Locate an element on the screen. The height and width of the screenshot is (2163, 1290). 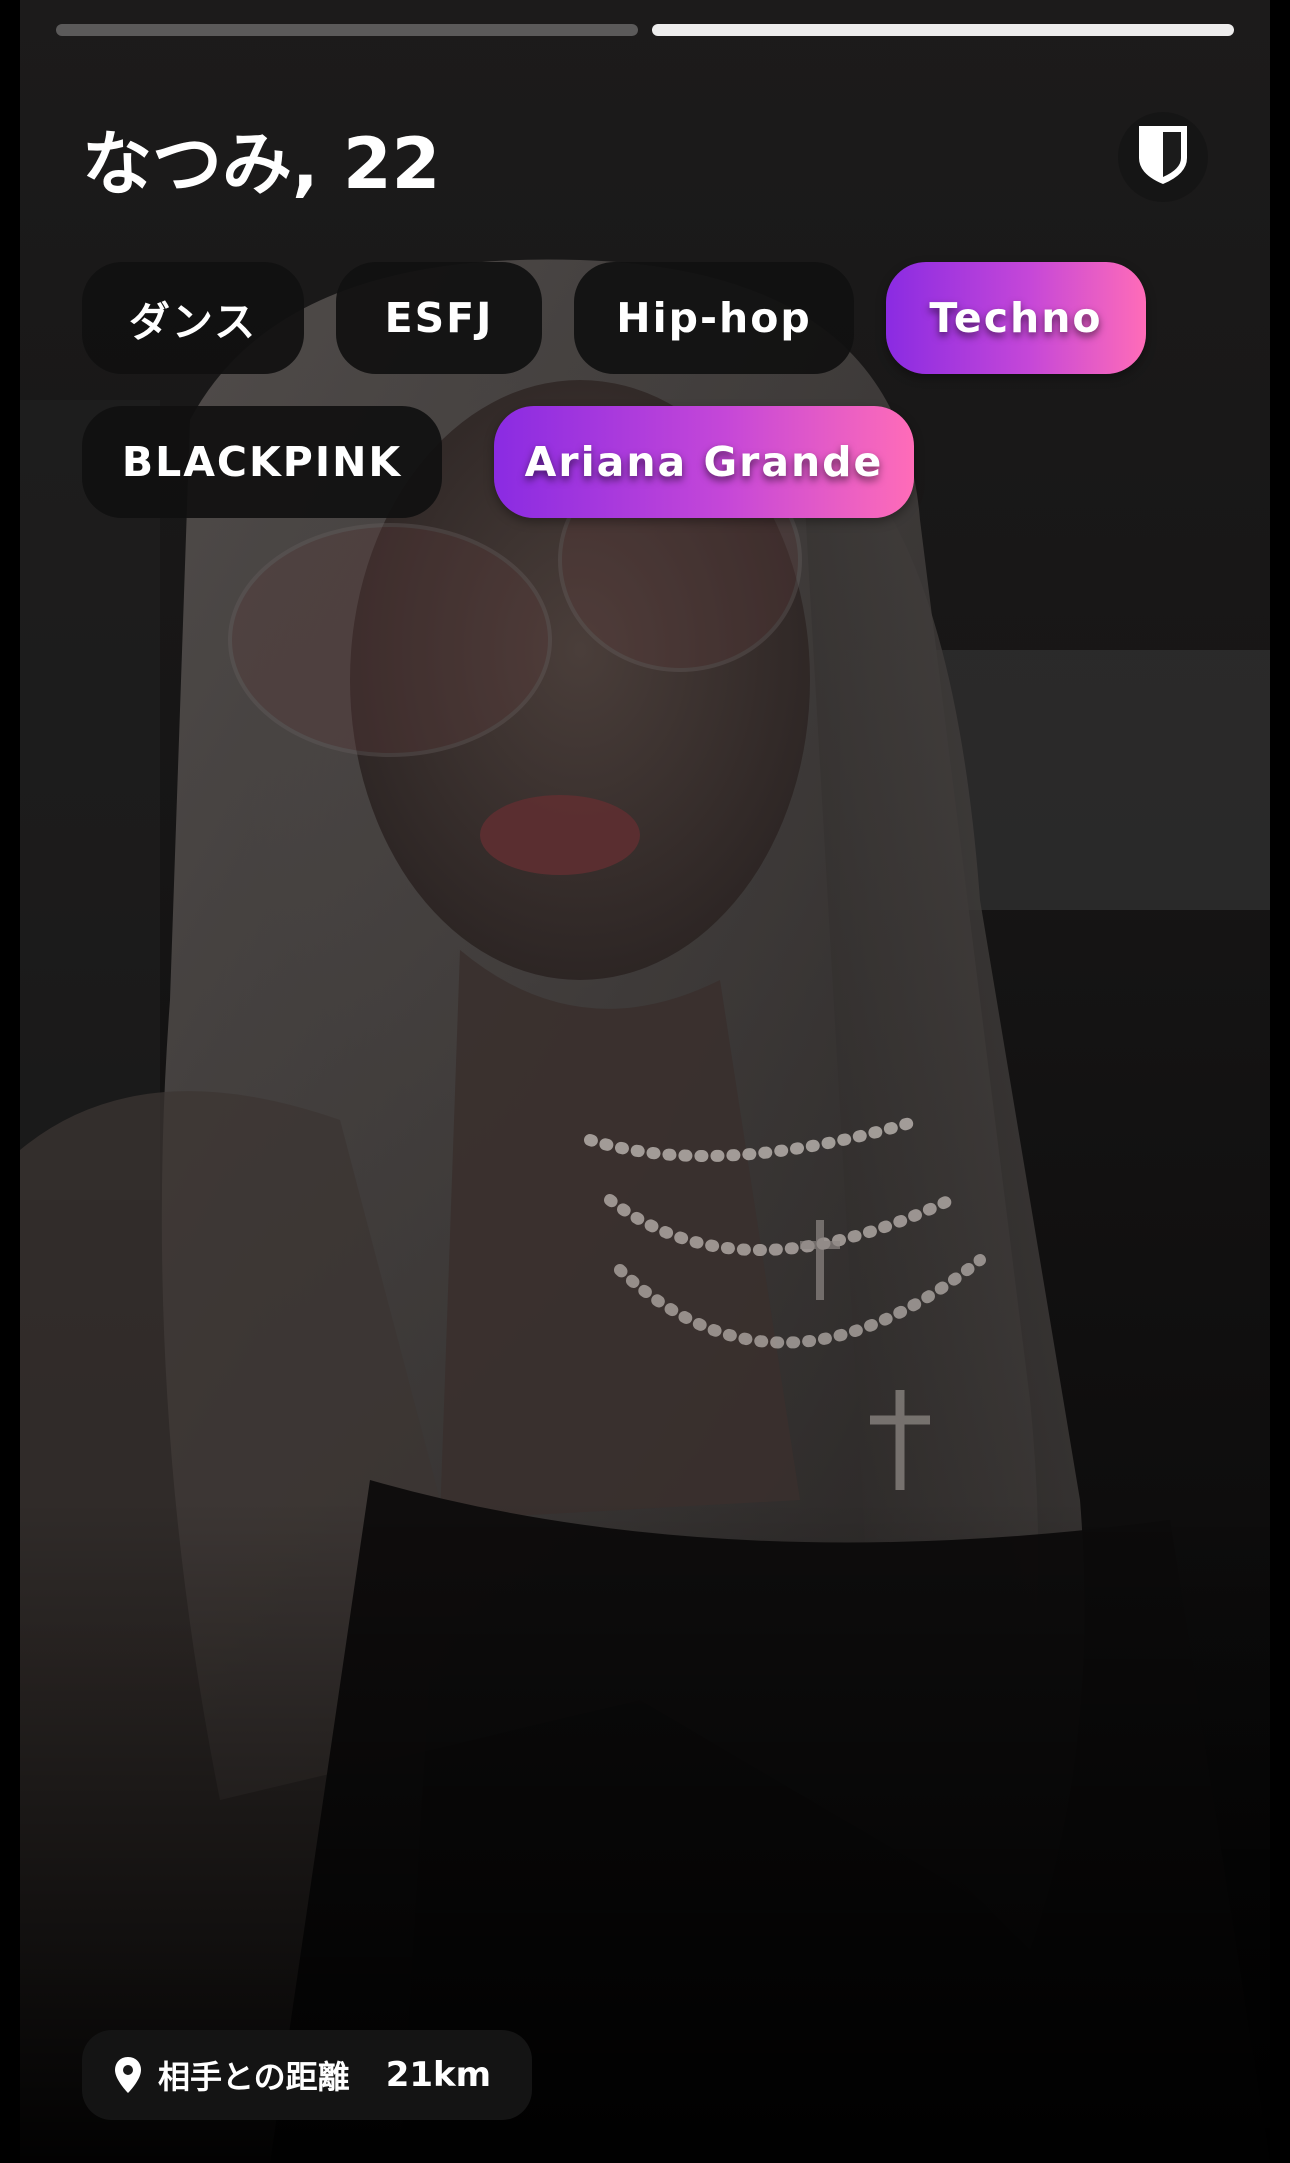
safety-button is located at coordinates (1163, 157).